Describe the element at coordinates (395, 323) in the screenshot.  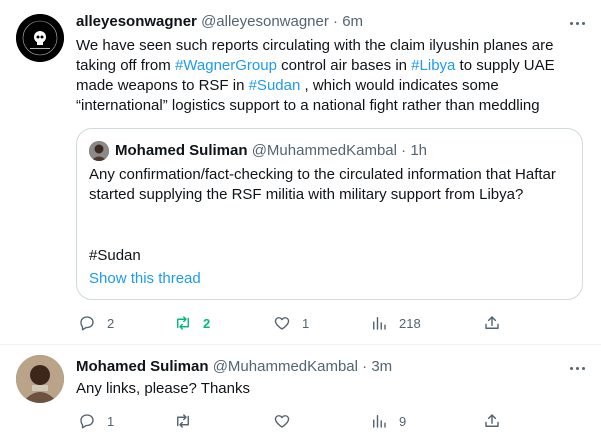
I see `views-button: 218` at that location.